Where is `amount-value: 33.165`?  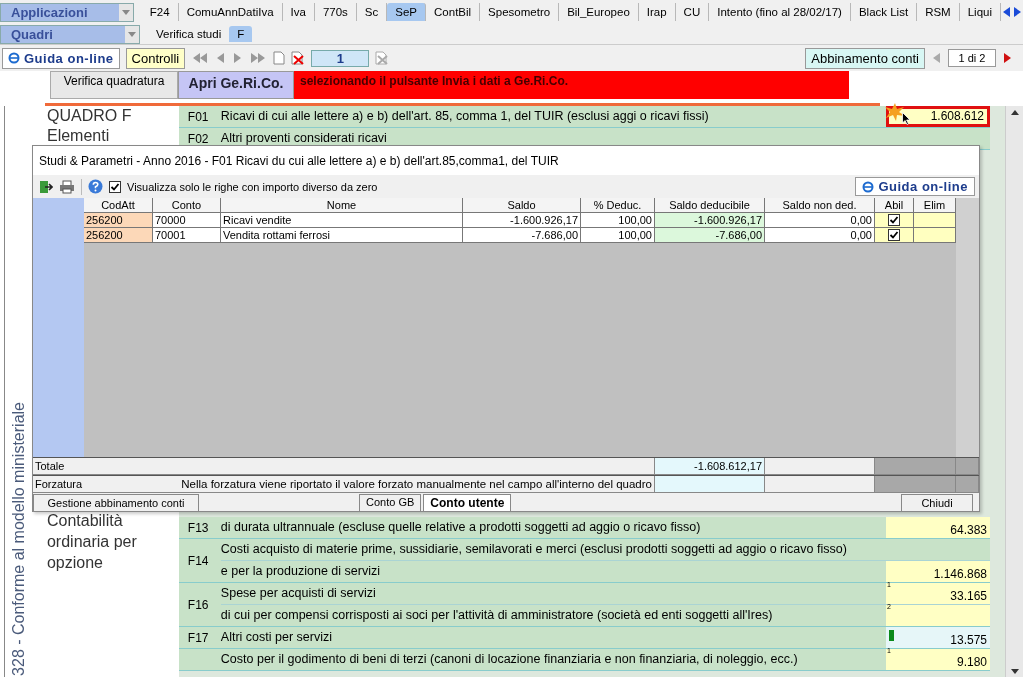
amount-value: 33.165 is located at coordinates (968, 596).